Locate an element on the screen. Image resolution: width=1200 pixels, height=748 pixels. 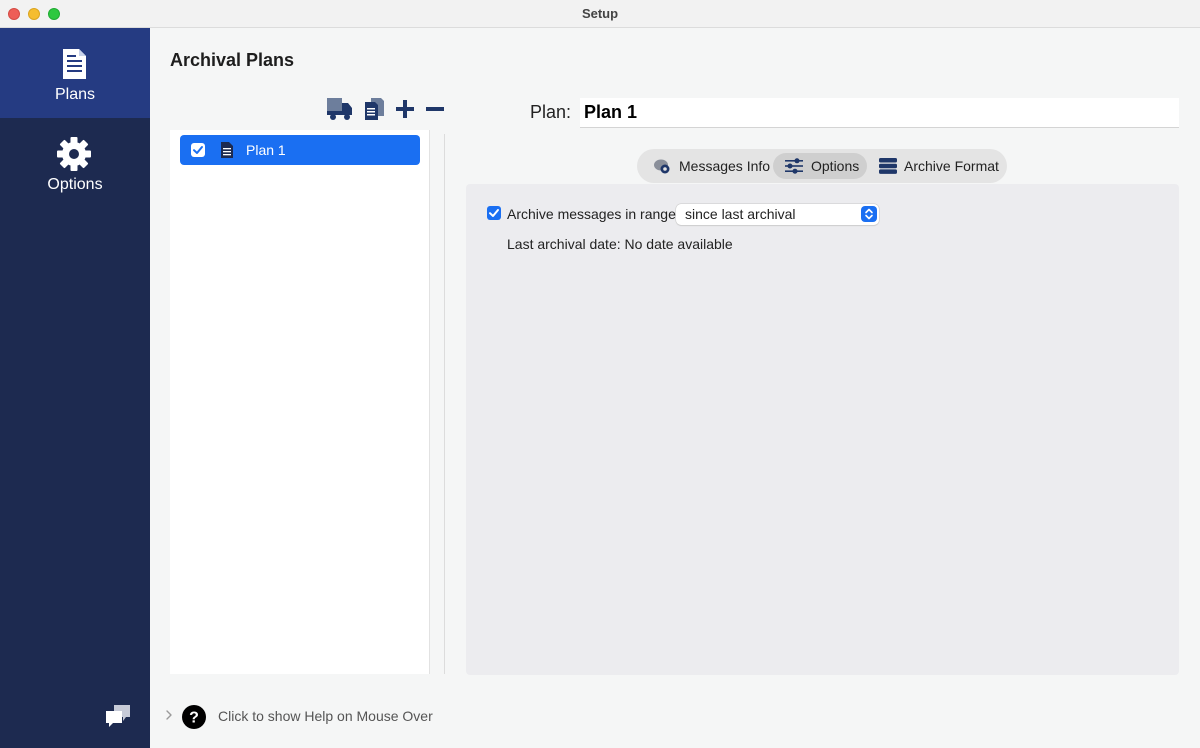
sidebar-item-options: Options is located at coordinates (75, 163).